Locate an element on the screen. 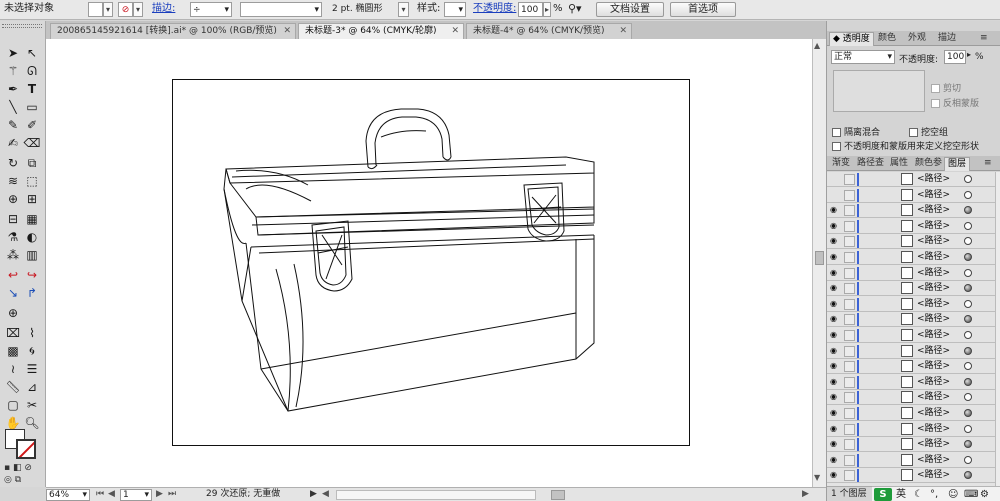 The height and width of the screenshot is (501, 1000). stroke-weight-field: ÷ ▾ is located at coordinates (211, 9).